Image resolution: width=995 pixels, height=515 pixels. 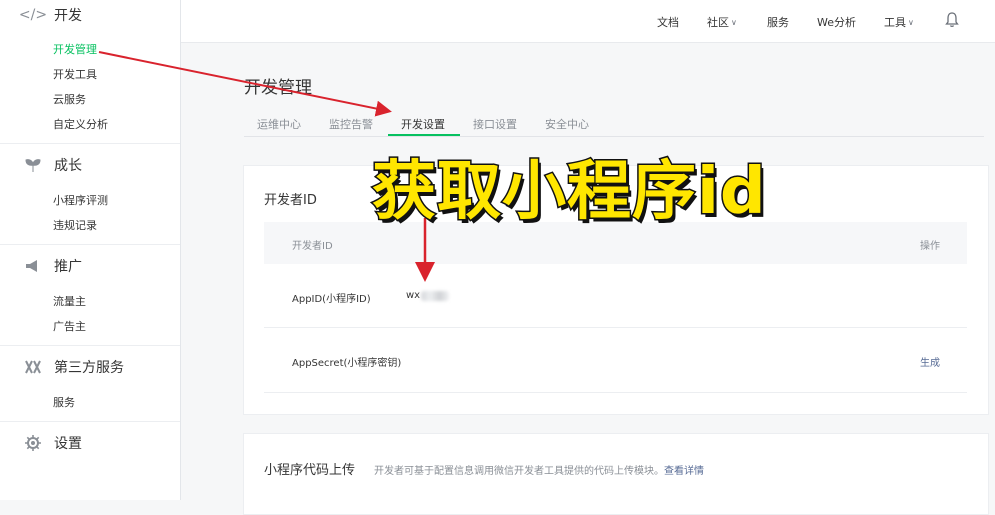 I want to click on arrow-to-tab, so click(x=245, y=84).